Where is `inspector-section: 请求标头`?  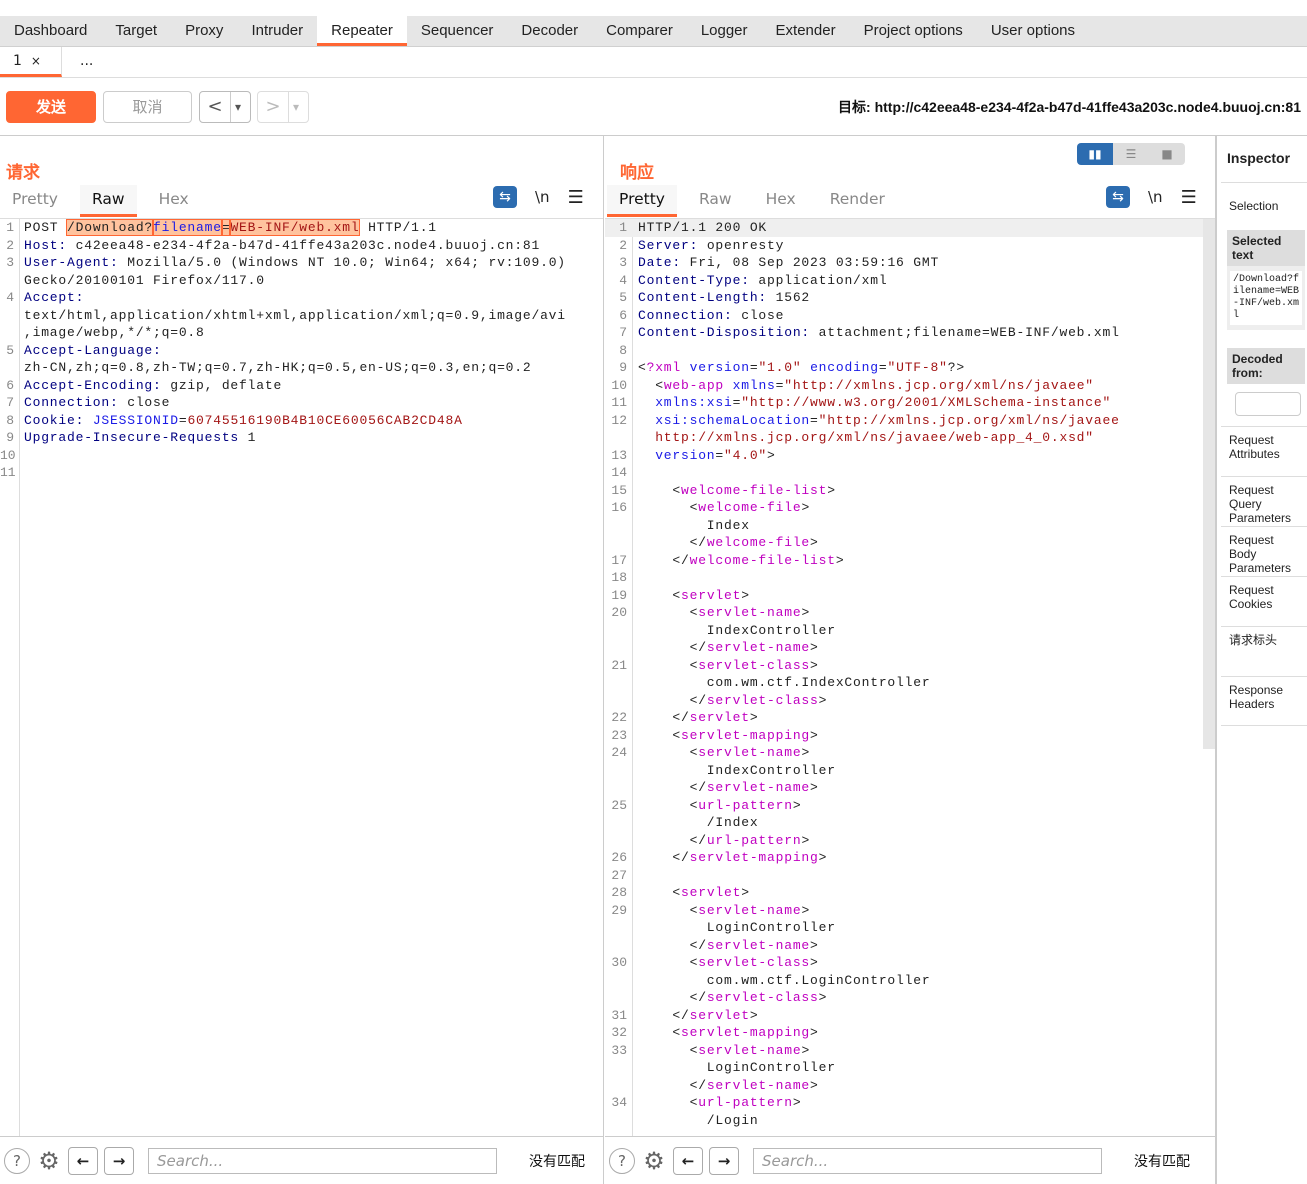
inspector-section: 请求标头 is located at coordinates (1264, 651).